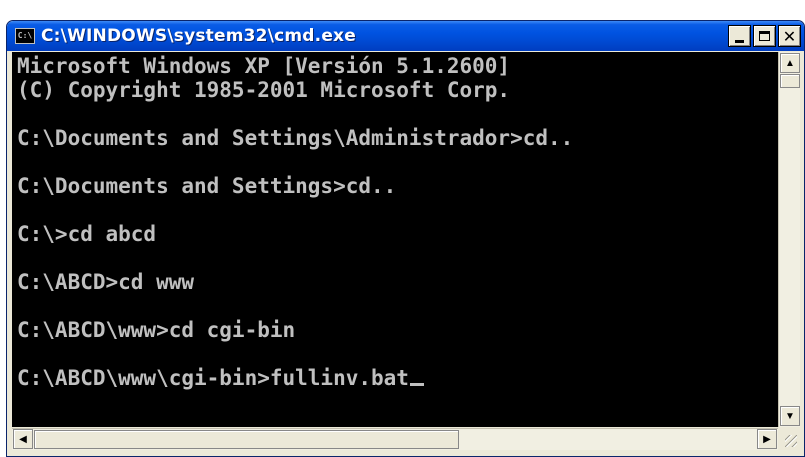 The height and width of the screenshot is (457, 805). I want to click on horizontal-scrollbar: ◀ ▶, so click(395, 439).